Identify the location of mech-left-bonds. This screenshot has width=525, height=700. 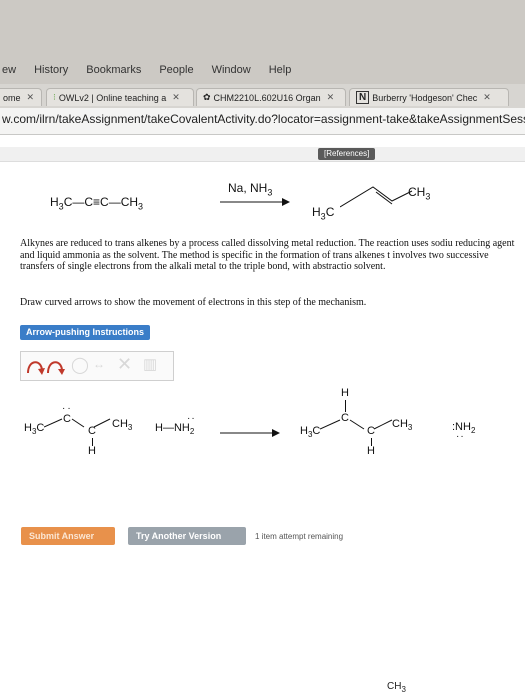
(77, 423).